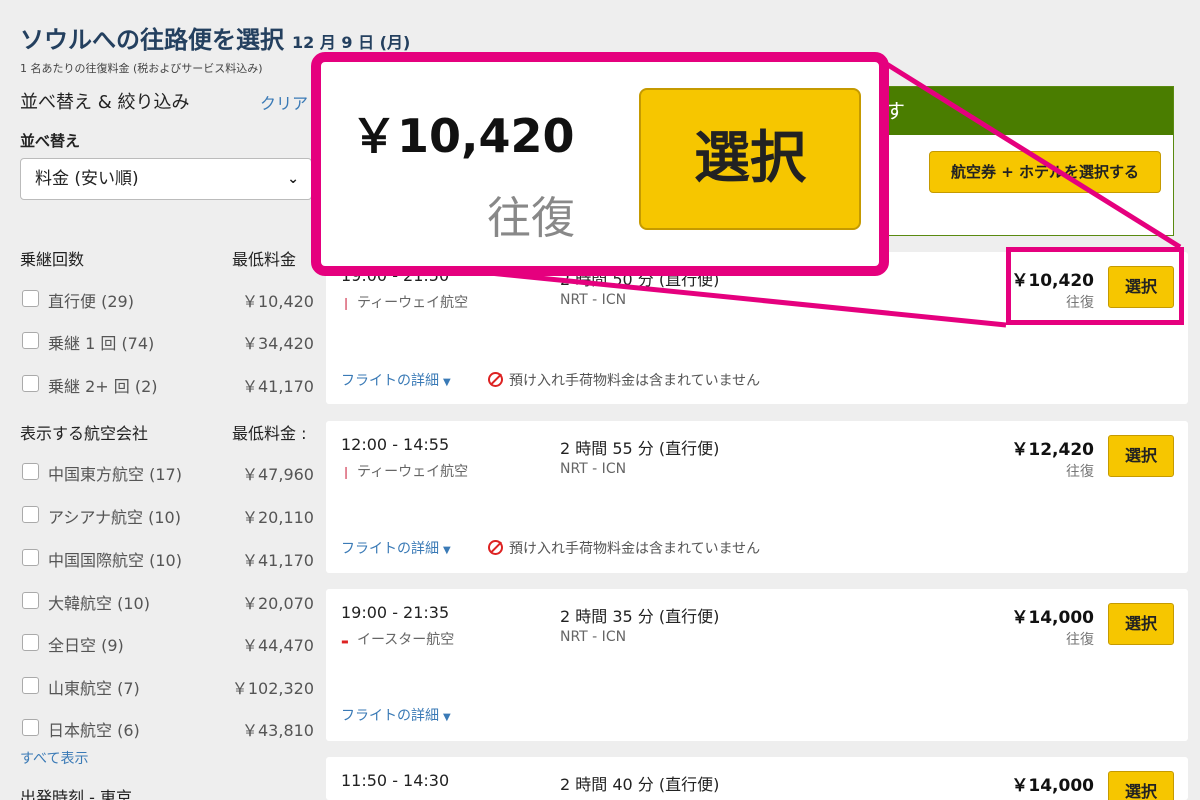  I want to click on flight-duration: 2 時間 55 分 (直行便), so click(640, 448).